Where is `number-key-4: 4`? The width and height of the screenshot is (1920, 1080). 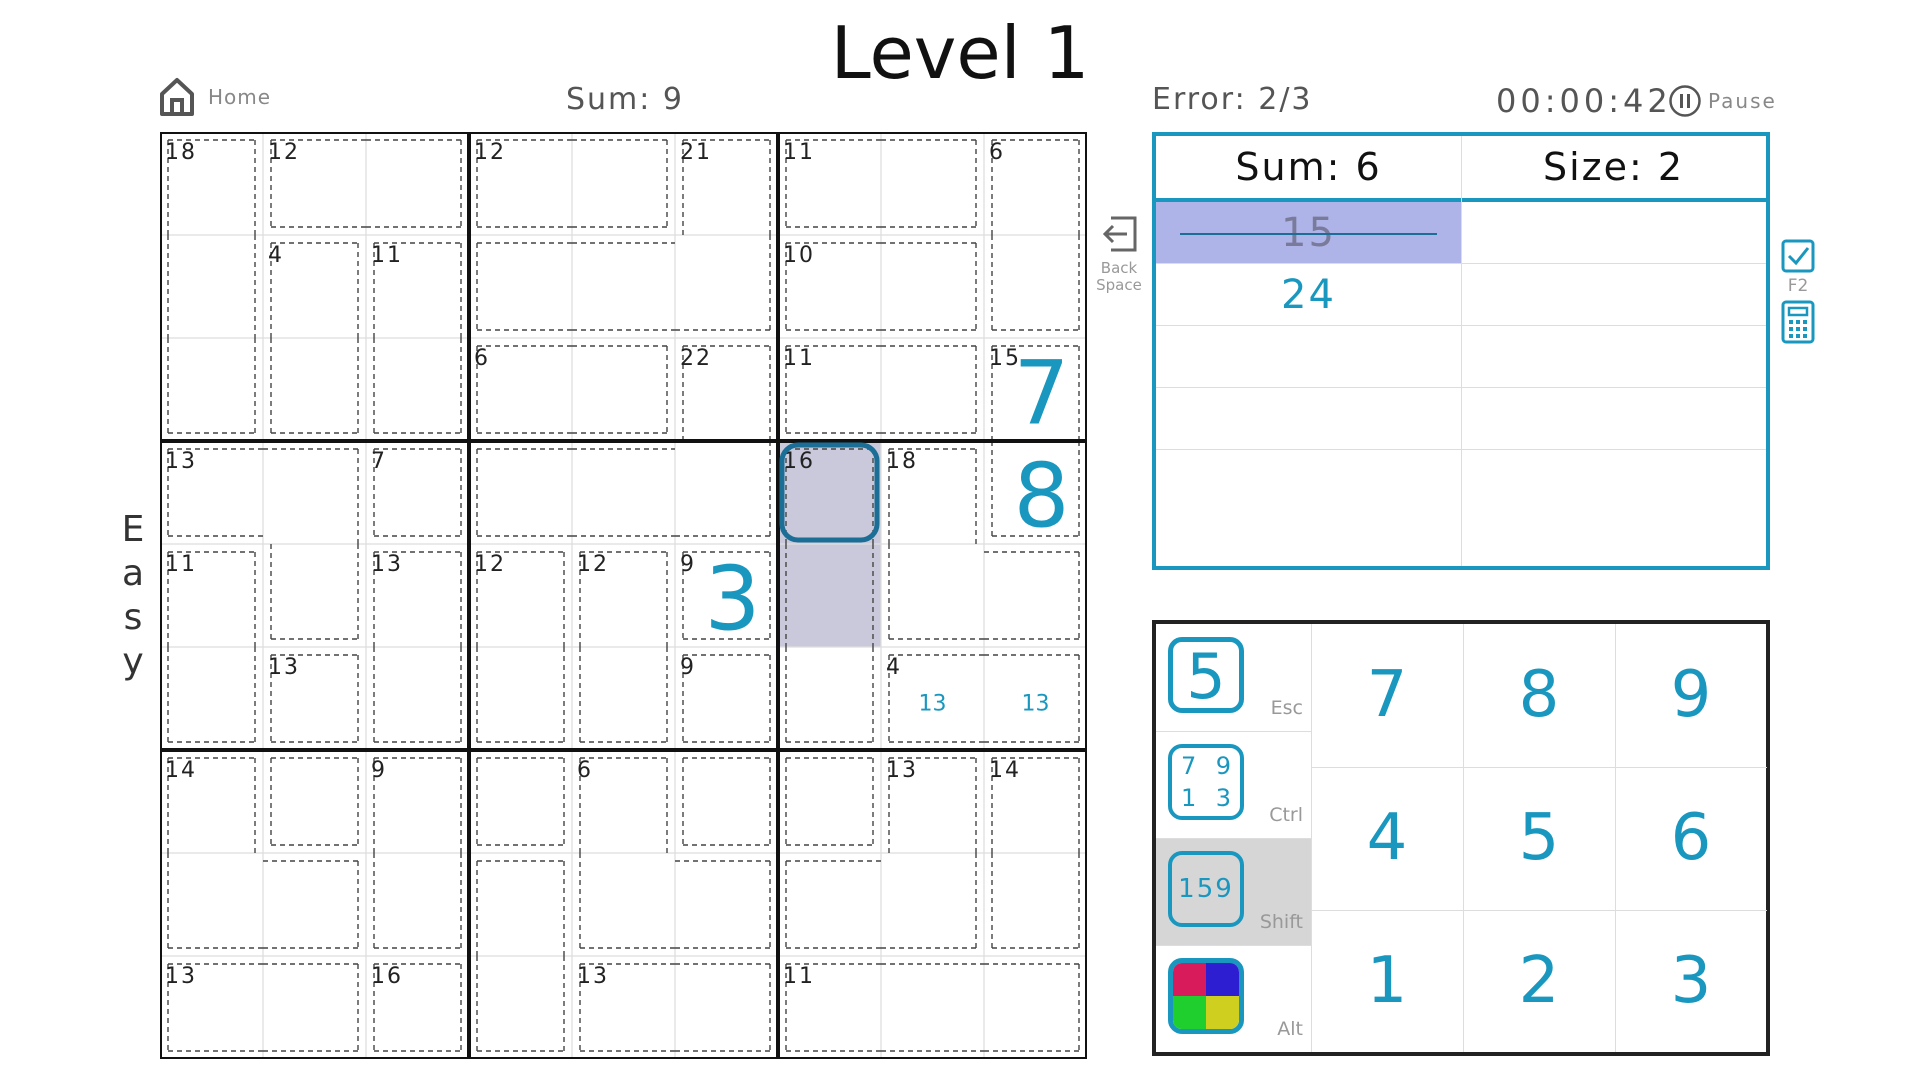 number-key-4: 4 is located at coordinates (1387, 838).